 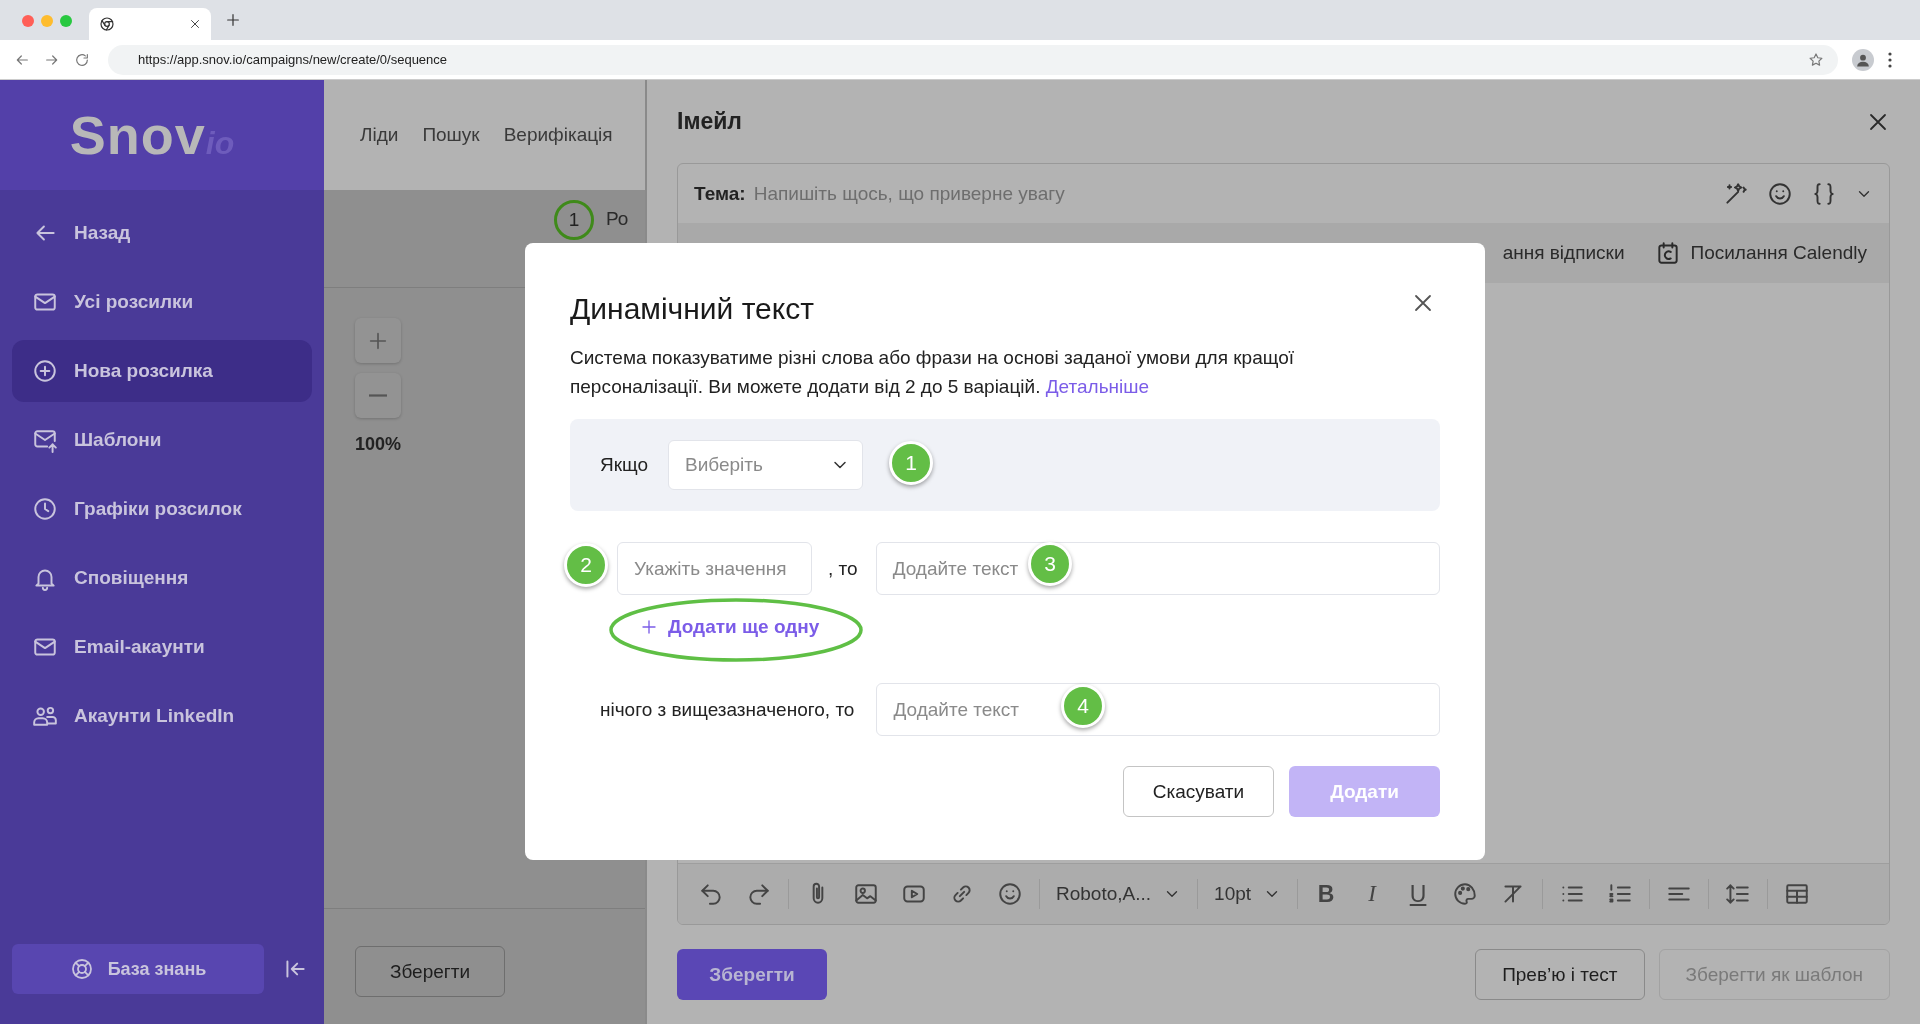 I want to click on minus-icon, so click(x=378, y=395).